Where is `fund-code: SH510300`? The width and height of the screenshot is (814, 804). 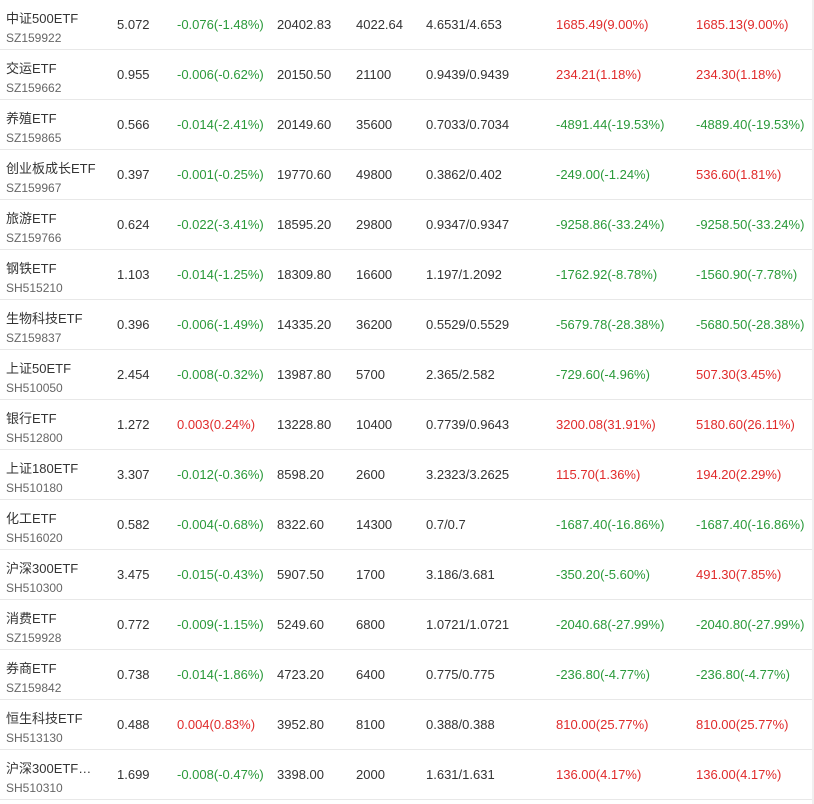
fund-code: SH510300 is located at coordinates (34, 588).